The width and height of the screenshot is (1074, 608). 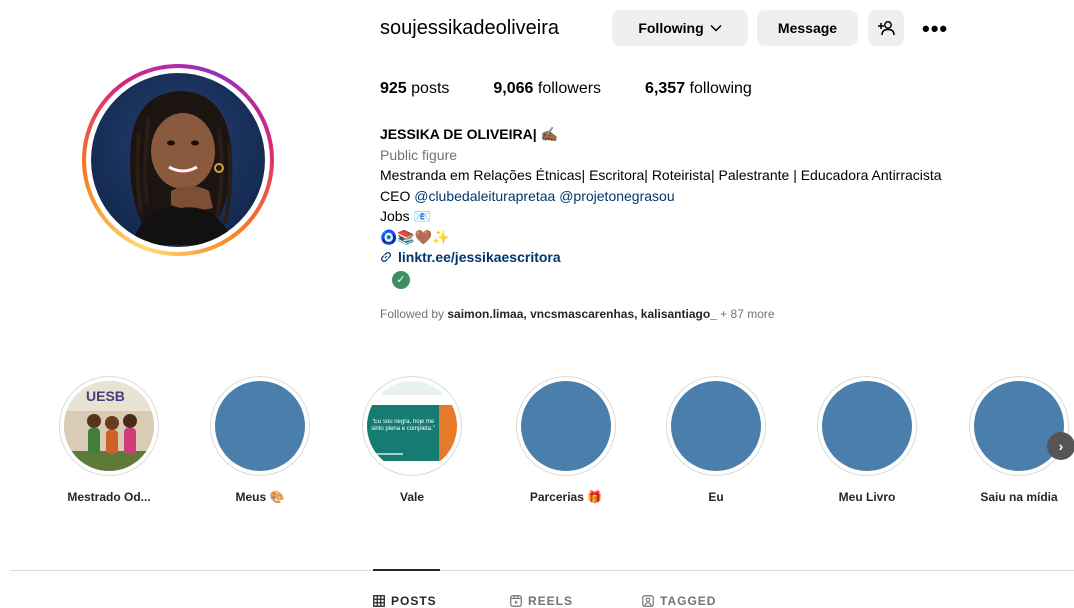 I want to click on add-user-button, so click(x=886, y=28).